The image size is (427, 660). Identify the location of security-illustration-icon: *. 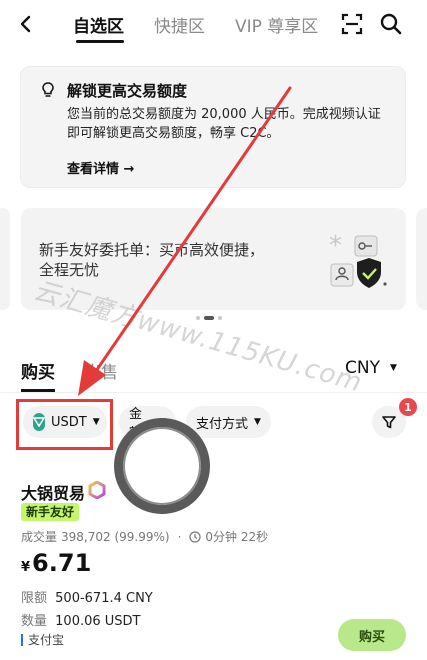
(358, 259).